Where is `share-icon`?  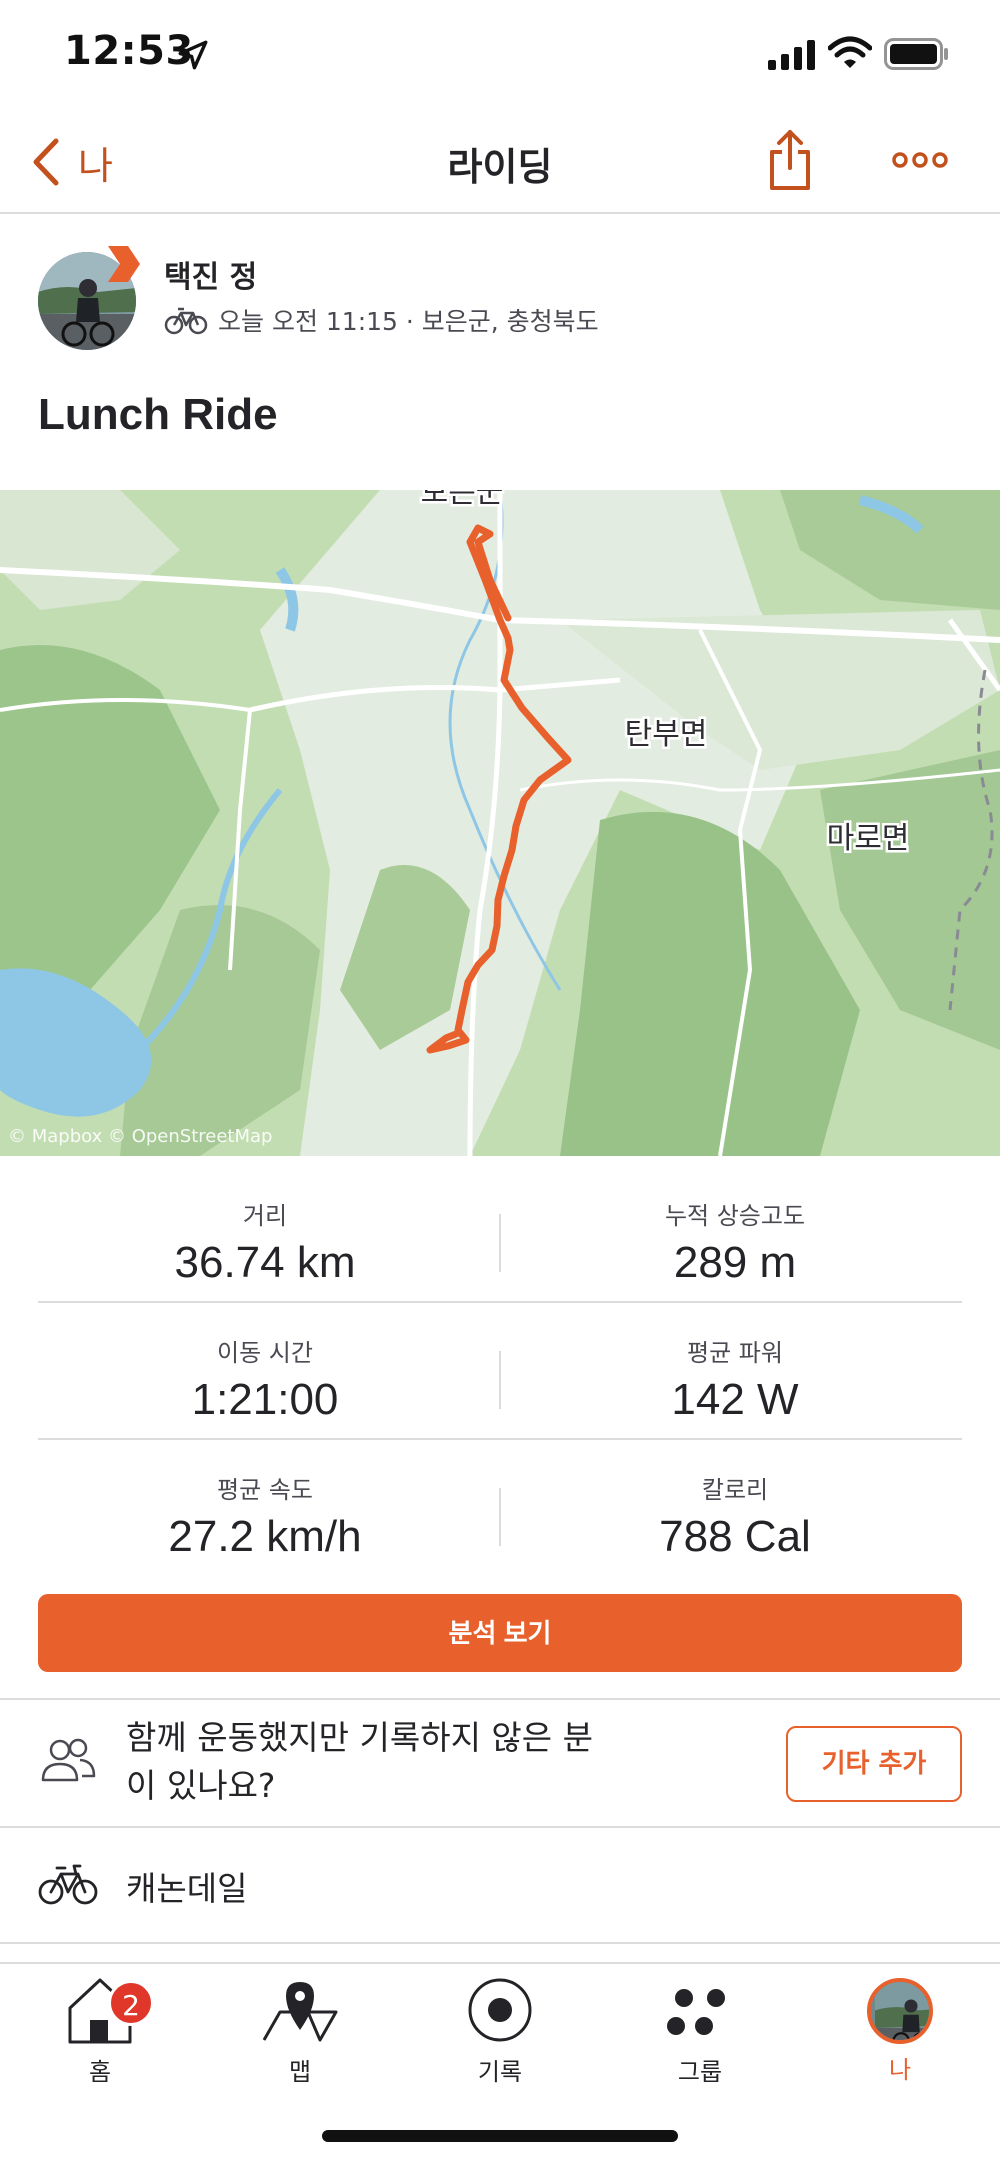
share-icon is located at coordinates (790, 160).